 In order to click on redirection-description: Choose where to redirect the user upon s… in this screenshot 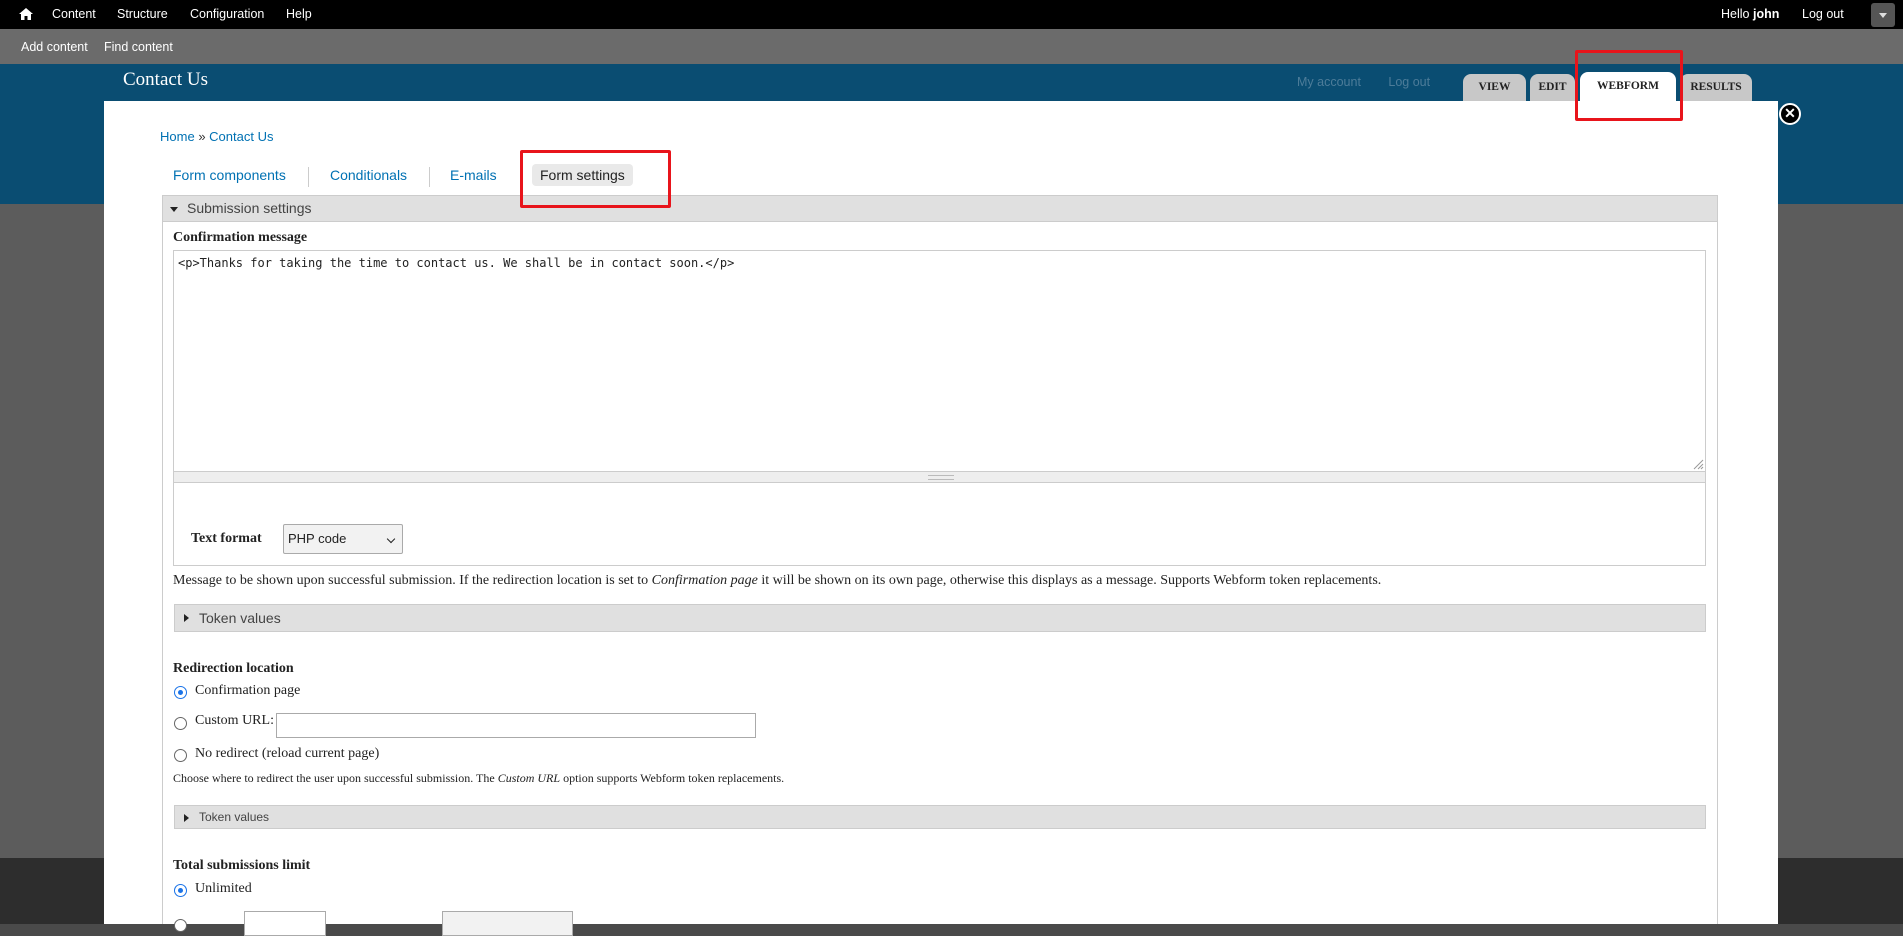, I will do `click(478, 778)`.